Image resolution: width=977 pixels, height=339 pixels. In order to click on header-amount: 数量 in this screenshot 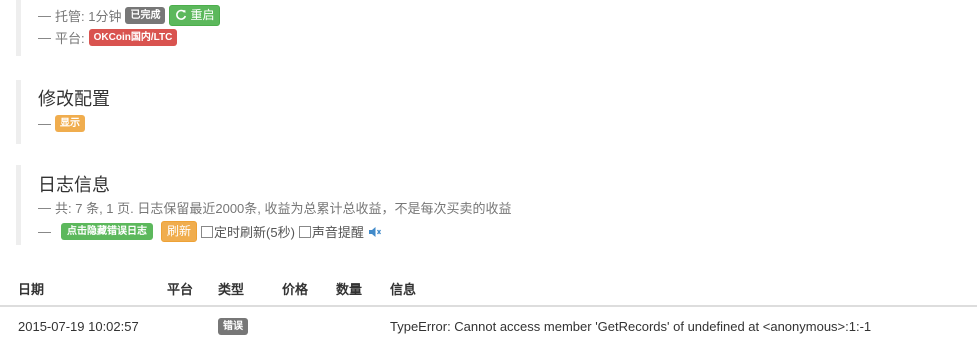, I will do `click(347, 290)`.